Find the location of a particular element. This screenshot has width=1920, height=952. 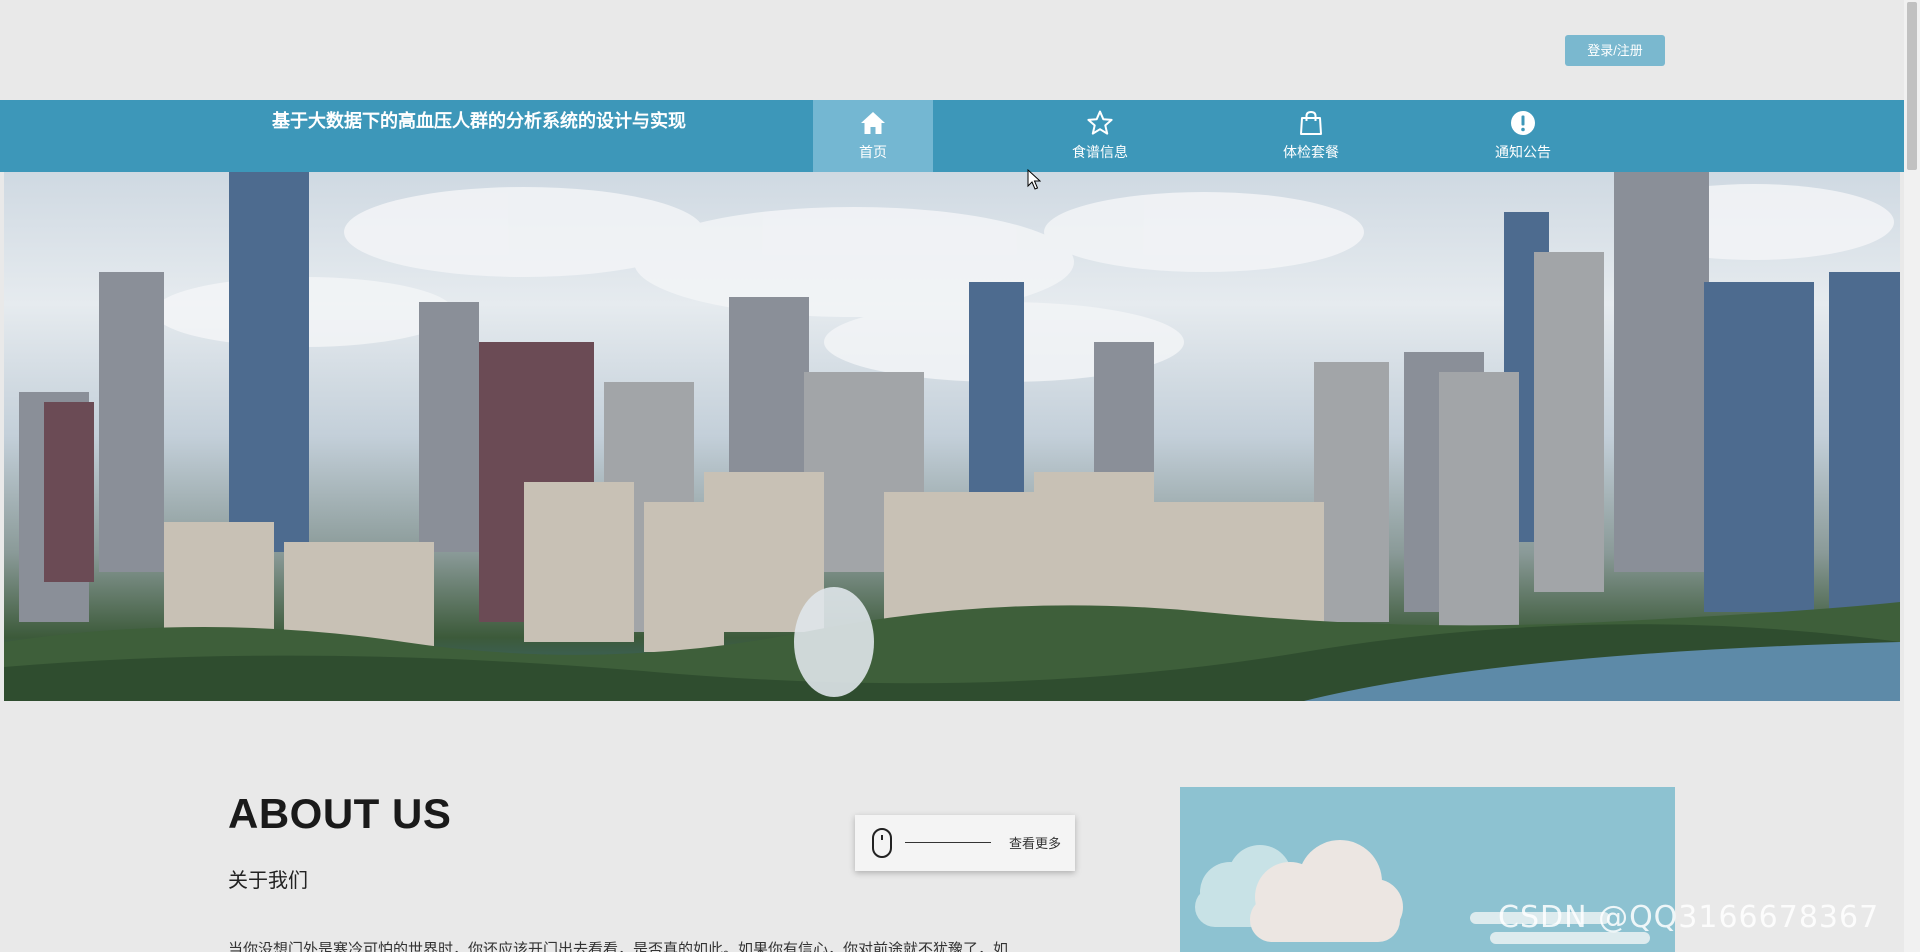

view-more-label: 查看更多 is located at coordinates (1035, 844).